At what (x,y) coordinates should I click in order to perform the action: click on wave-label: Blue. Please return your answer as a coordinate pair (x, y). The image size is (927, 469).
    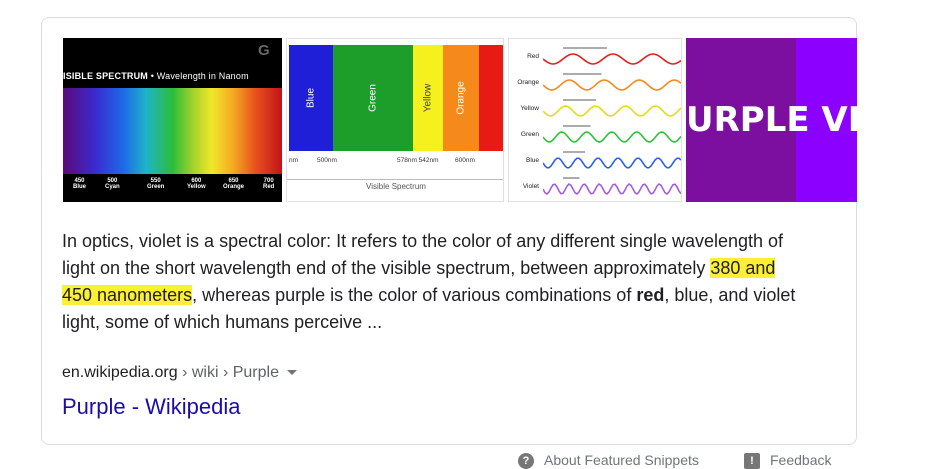
    Looking at the image, I should click on (532, 160).